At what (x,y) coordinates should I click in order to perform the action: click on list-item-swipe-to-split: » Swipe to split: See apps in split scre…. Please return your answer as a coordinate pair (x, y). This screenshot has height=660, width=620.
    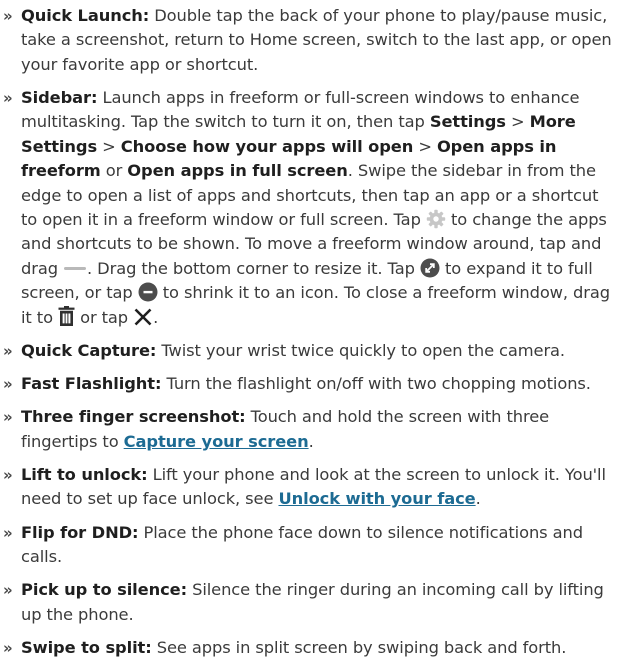
    Looking at the image, I should click on (310, 648).